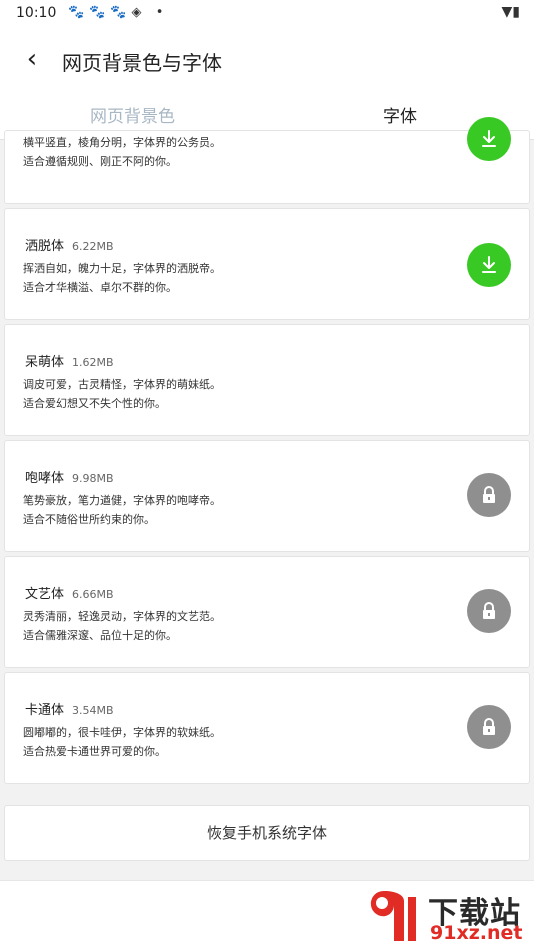  I want to click on font-name-label: 咆哮体, so click(45, 478).